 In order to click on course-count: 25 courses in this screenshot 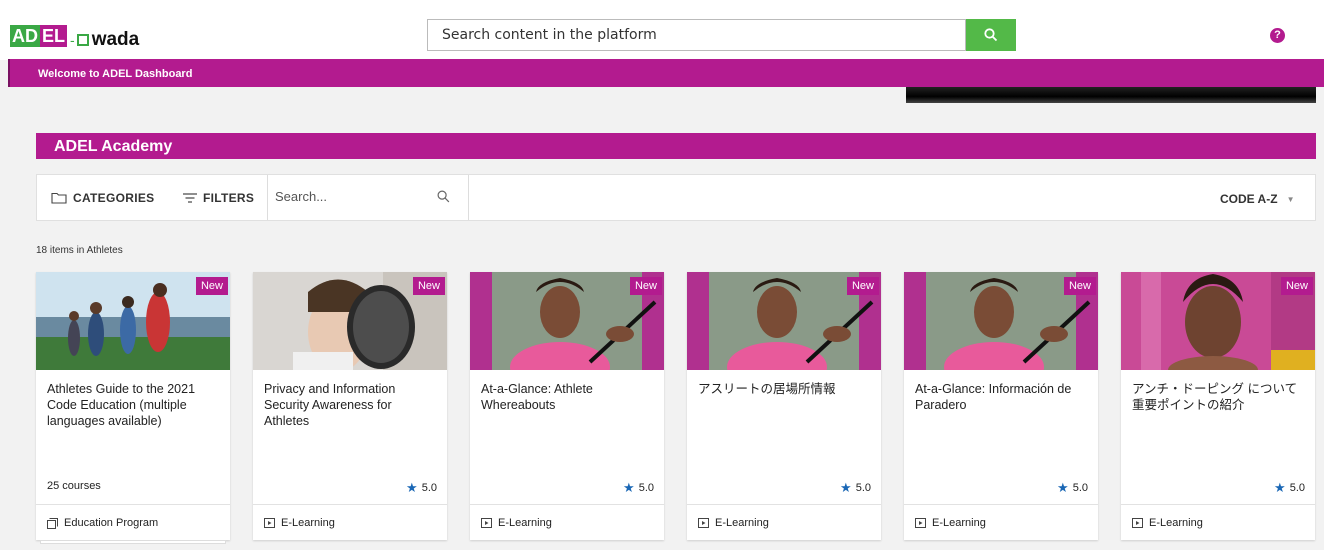, I will do `click(74, 486)`.